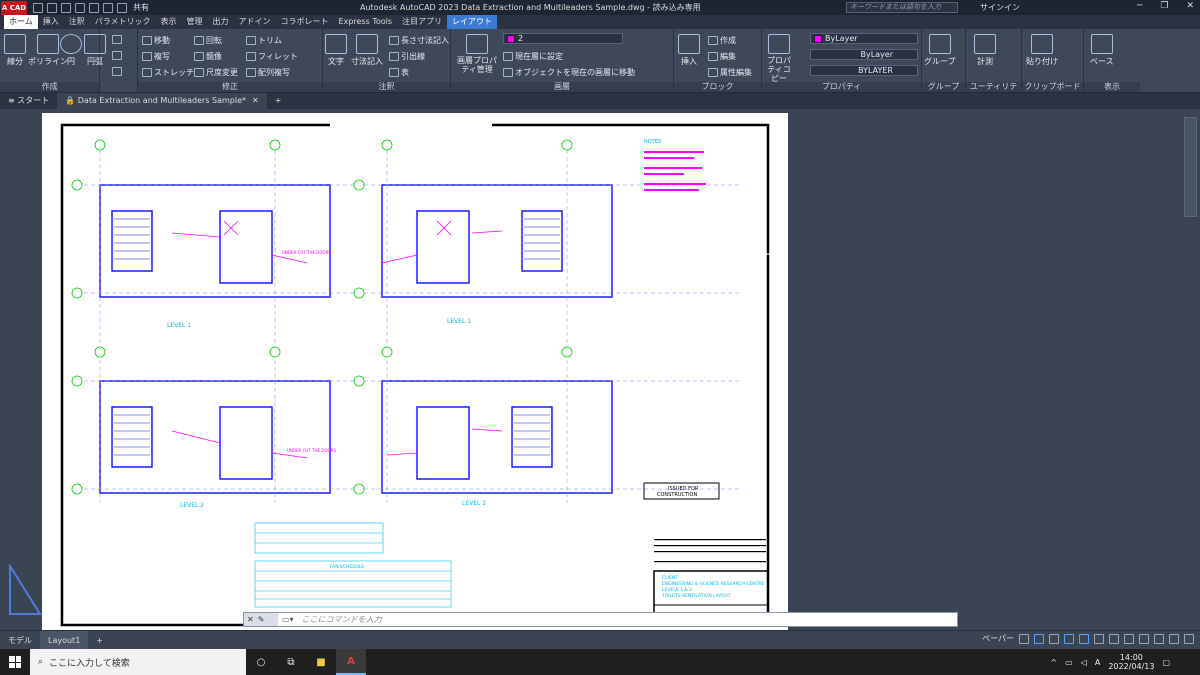 Image resolution: width=1200 pixels, height=675 pixels. Describe the element at coordinates (255, 100) in the screenshot. I see `close-tab-icon: ✕` at that location.